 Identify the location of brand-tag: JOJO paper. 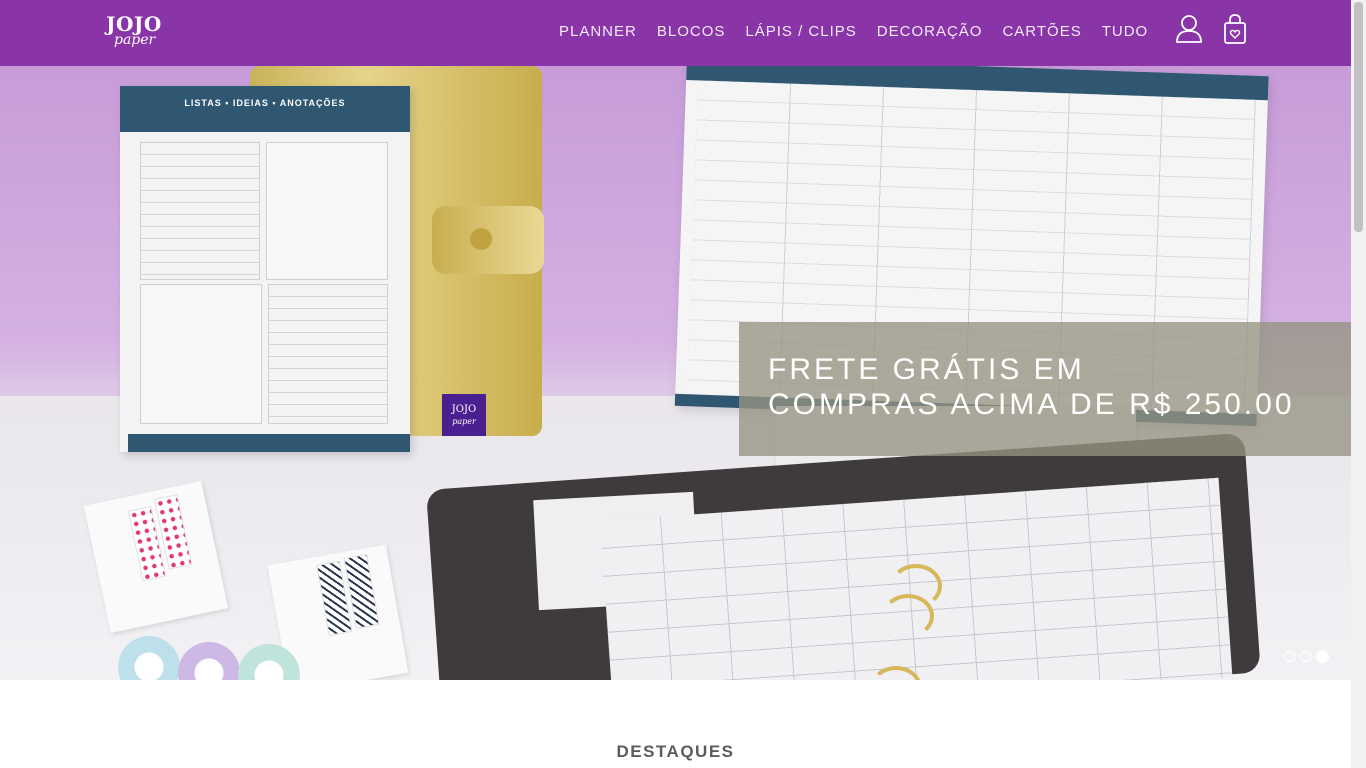
(464, 415).